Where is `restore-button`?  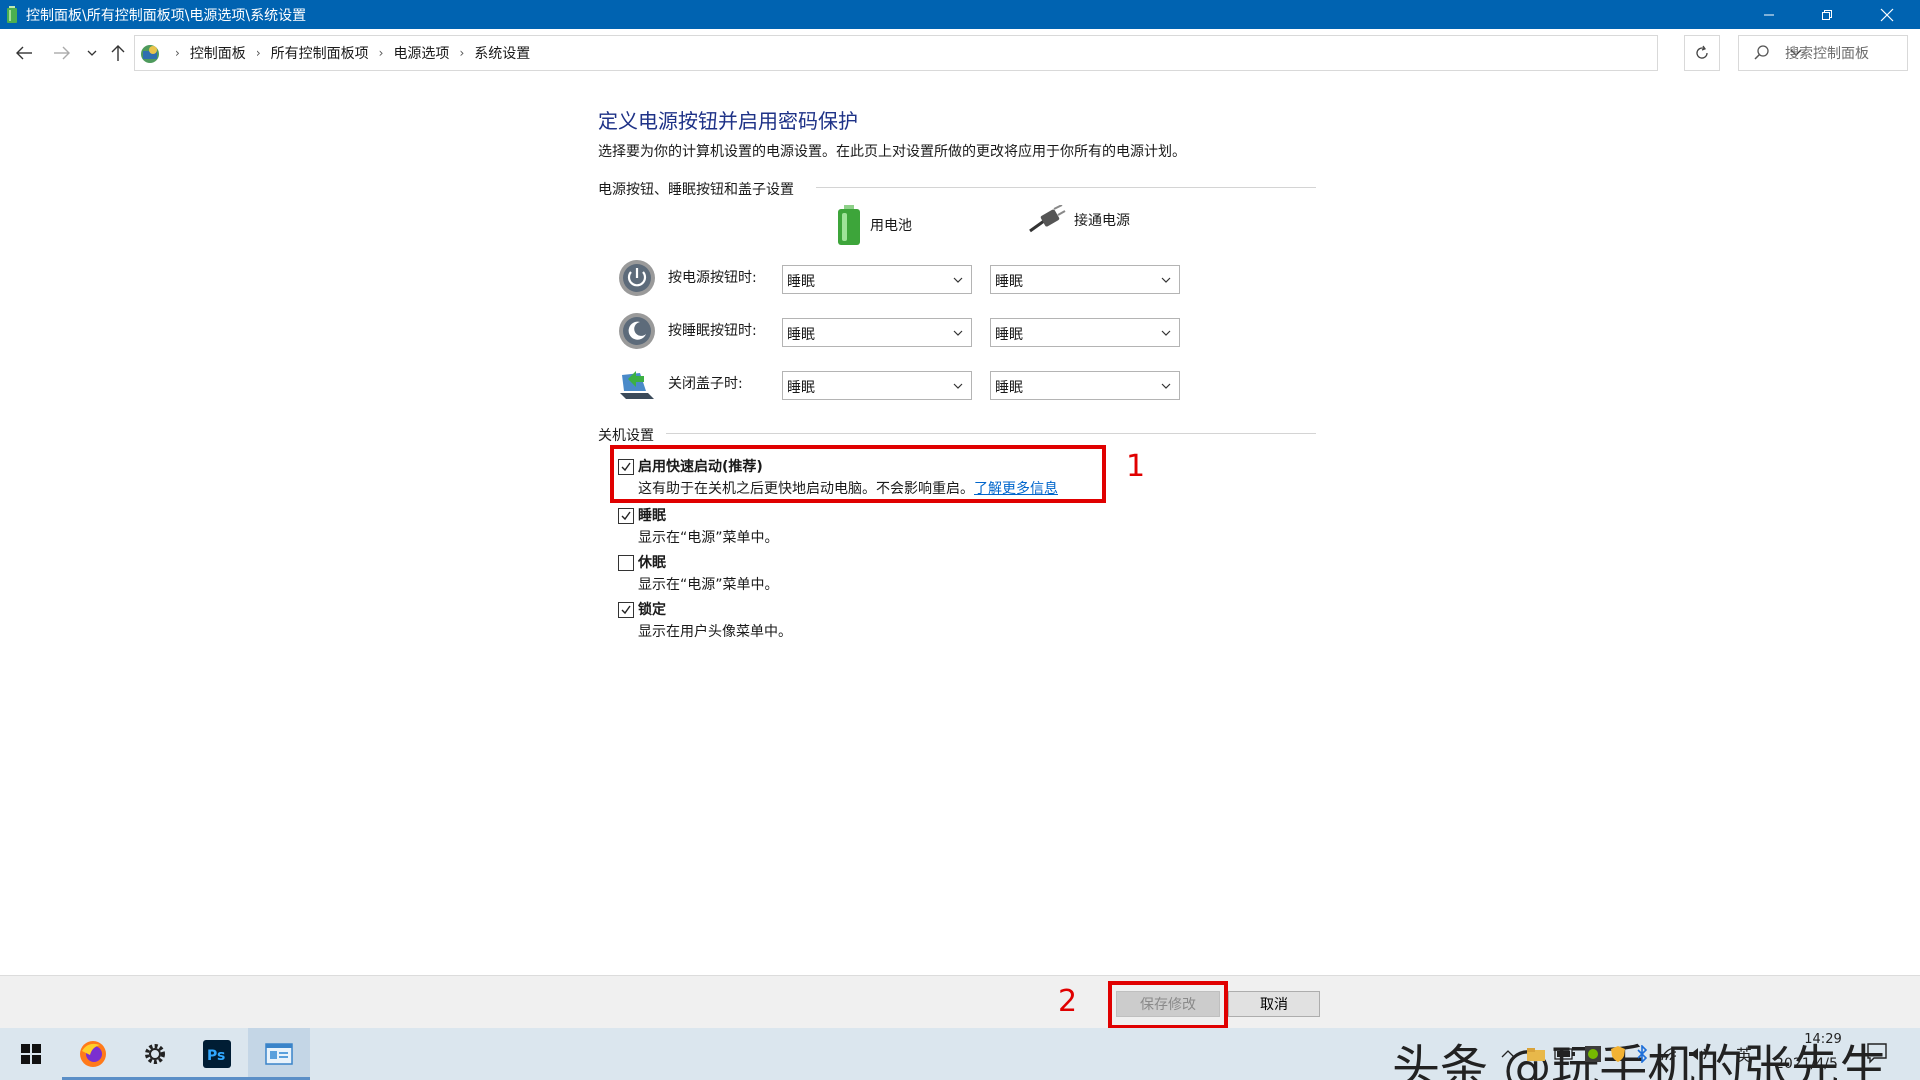 restore-button is located at coordinates (1827, 14).